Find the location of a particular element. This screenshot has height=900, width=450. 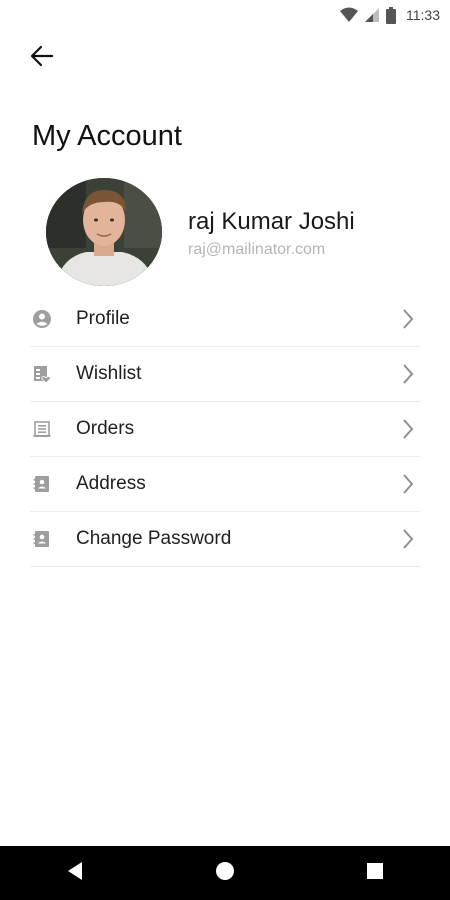

profile-header: raj Kumar Joshi raj@mailinator.com is located at coordinates (236, 233).